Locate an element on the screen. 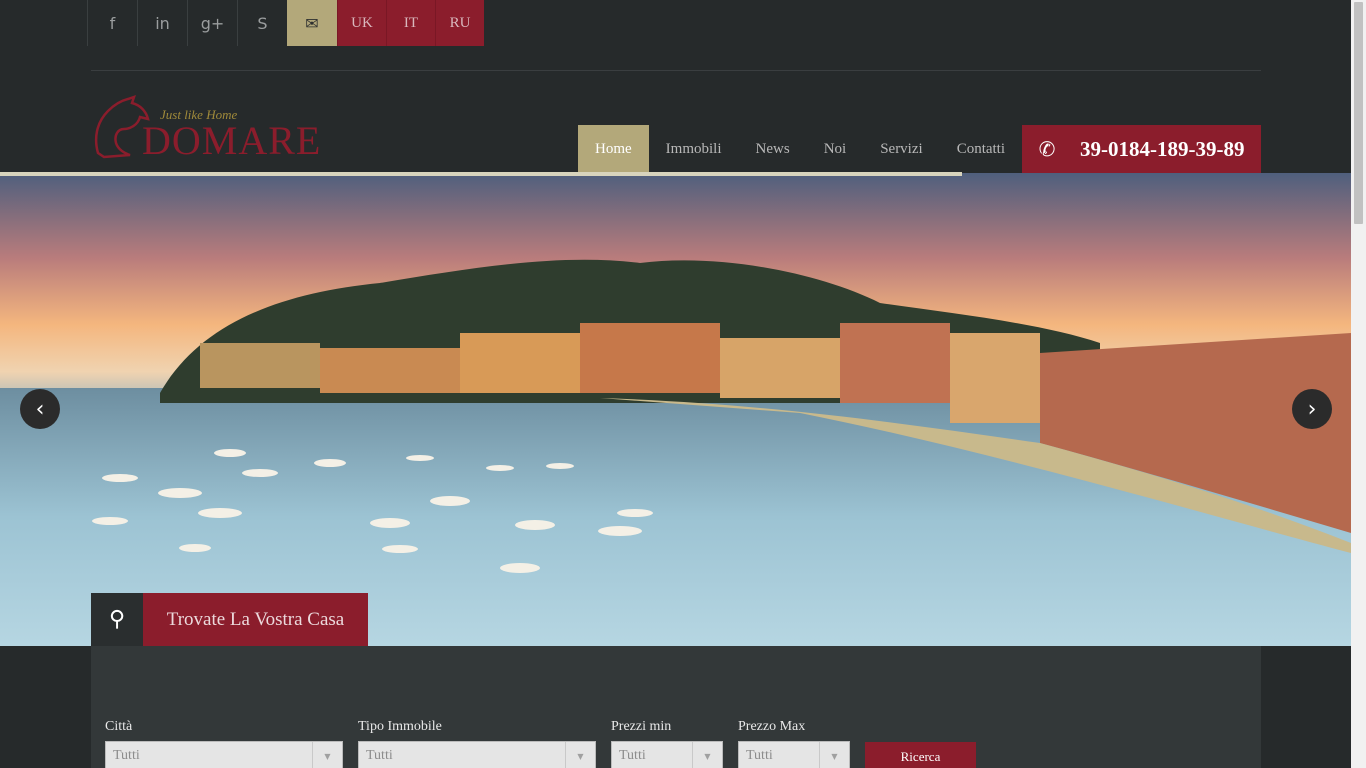 This screenshot has height=768, width=1366. price-min-select: Tutti ▼ is located at coordinates (667, 754).